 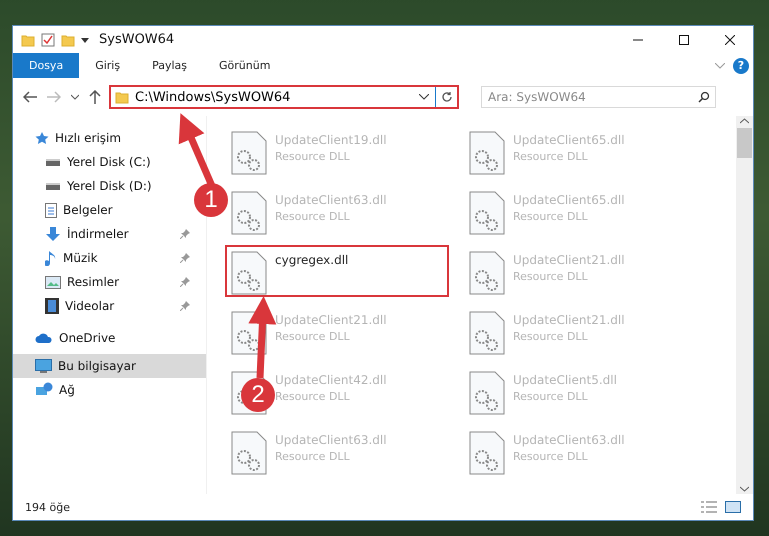 I want to click on large-icons-view-icon, so click(x=733, y=507).